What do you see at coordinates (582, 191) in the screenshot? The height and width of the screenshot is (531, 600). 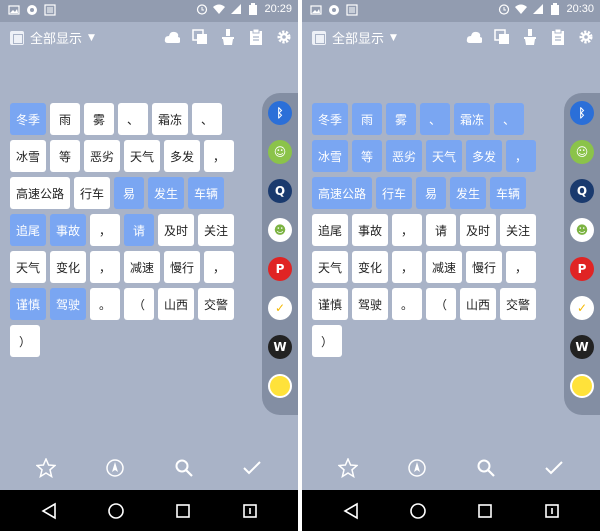 I see `search-app-icon: Q` at bounding box center [582, 191].